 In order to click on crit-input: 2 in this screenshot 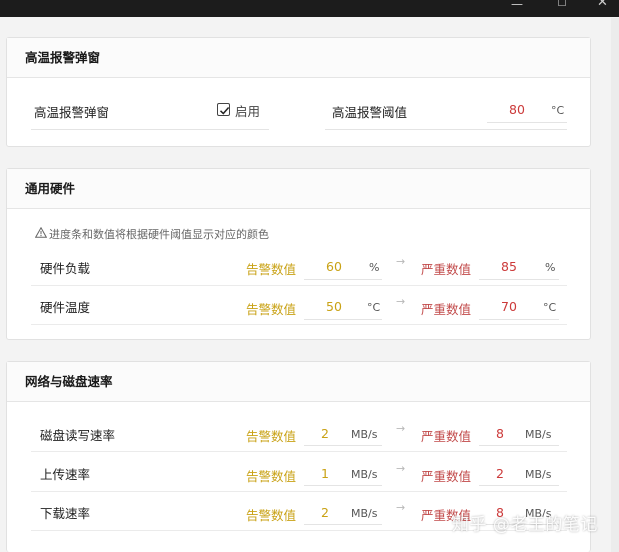, I will do `click(500, 473)`.